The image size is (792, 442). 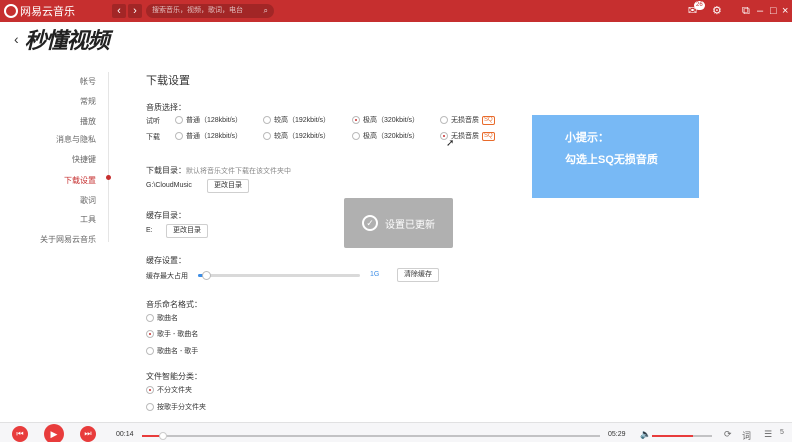 What do you see at coordinates (228, 186) in the screenshot?
I see `change-download-dir-button: 更改目录` at bounding box center [228, 186].